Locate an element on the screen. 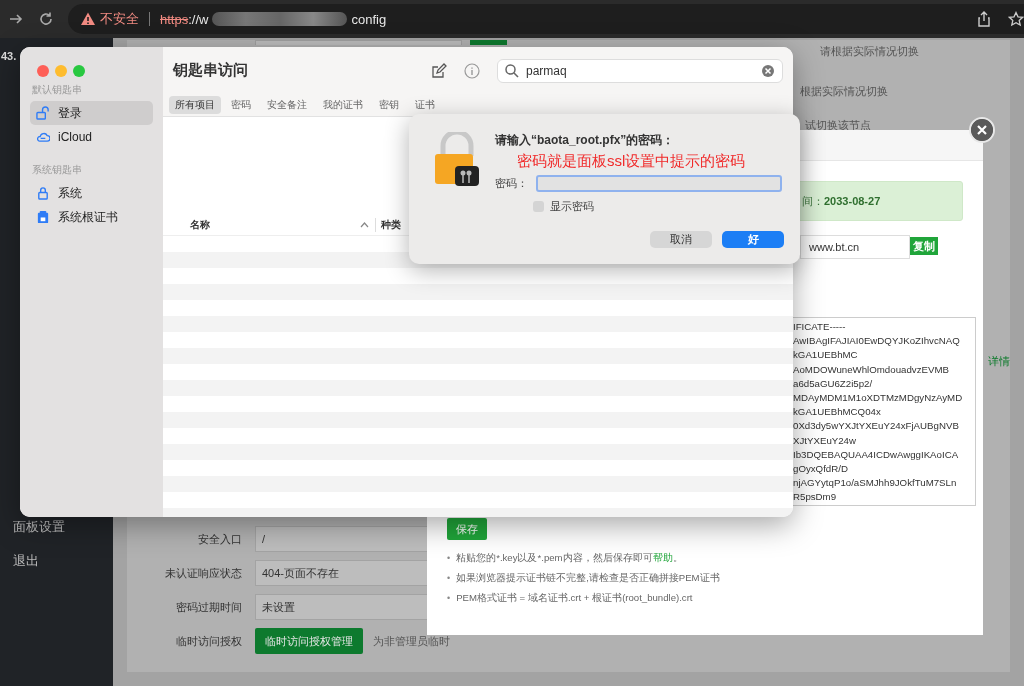 This screenshot has height=686, width=1024. tab: 密钥 is located at coordinates (389, 105).